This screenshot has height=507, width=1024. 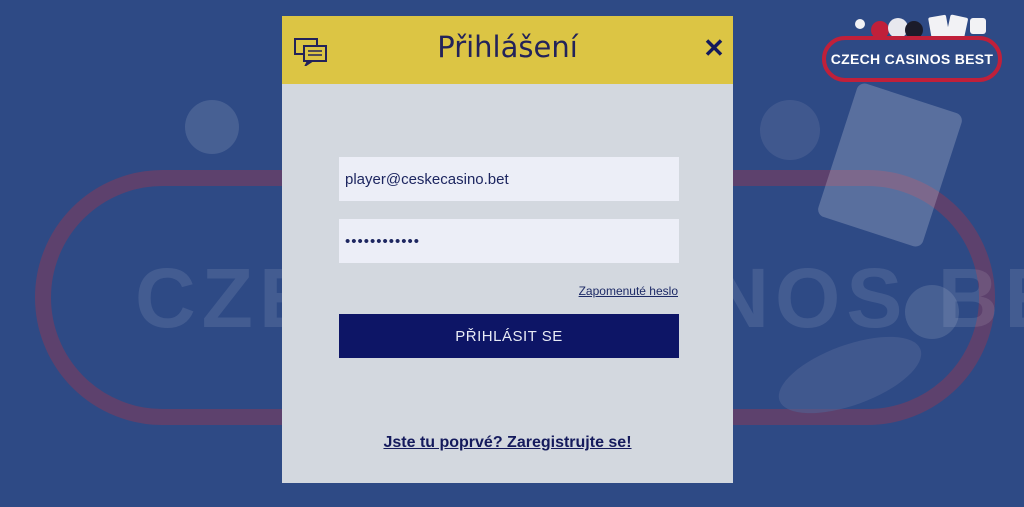 What do you see at coordinates (714, 48) in the screenshot?
I see `close-icon: ✕` at bounding box center [714, 48].